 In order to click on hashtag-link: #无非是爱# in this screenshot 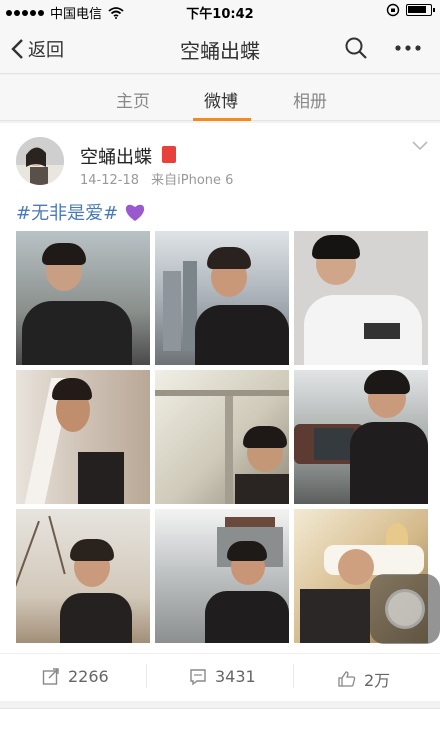, I will do `click(67, 212)`.